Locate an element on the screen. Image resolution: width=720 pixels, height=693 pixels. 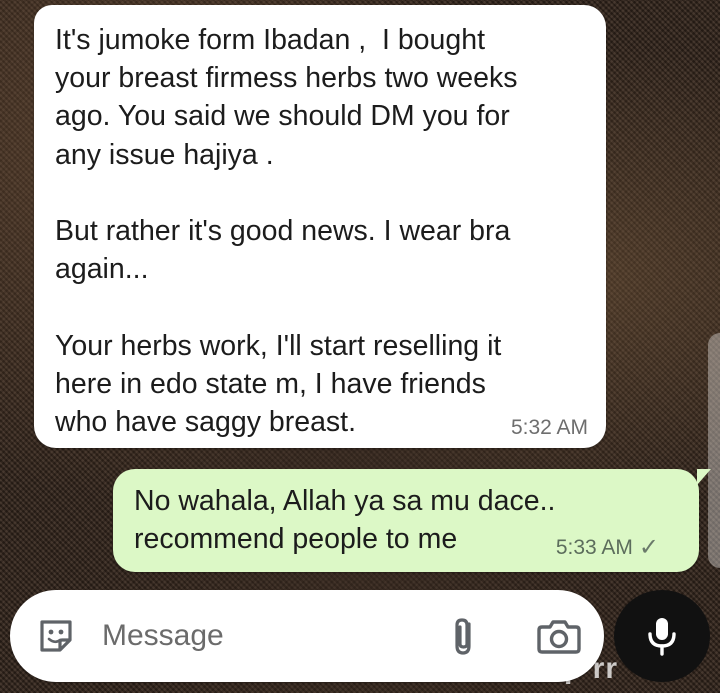
microphone-button is located at coordinates (662, 636).